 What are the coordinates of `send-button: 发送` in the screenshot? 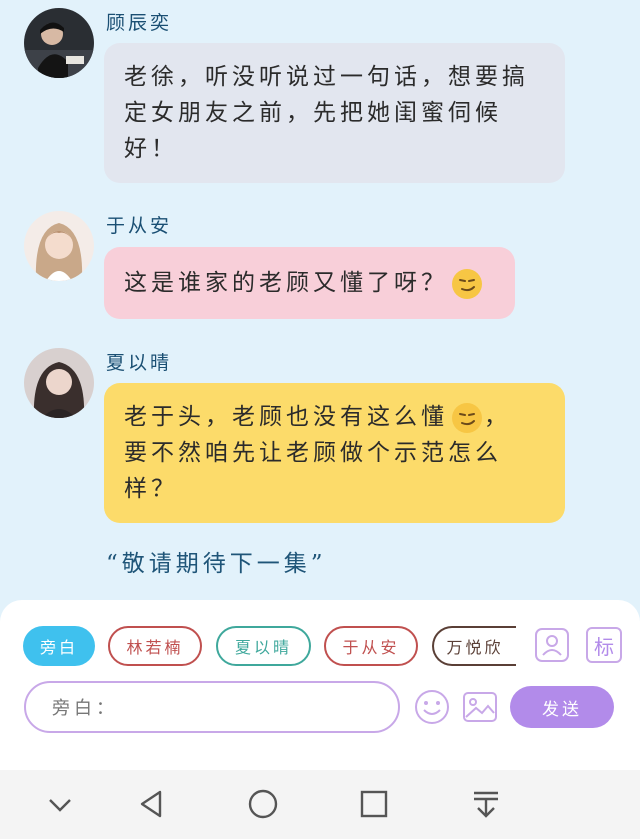 It's located at (562, 707).